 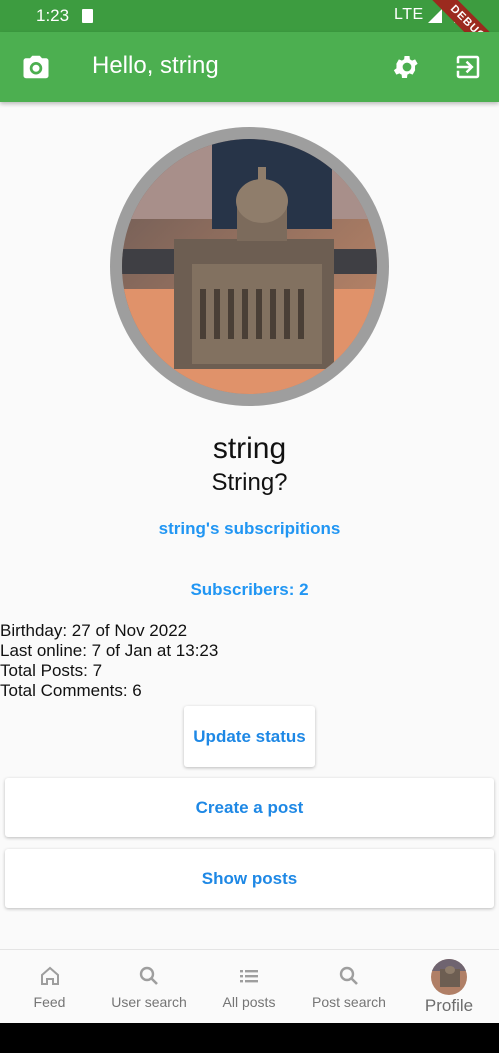 I want to click on network-type: LTE, so click(x=409, y=14).